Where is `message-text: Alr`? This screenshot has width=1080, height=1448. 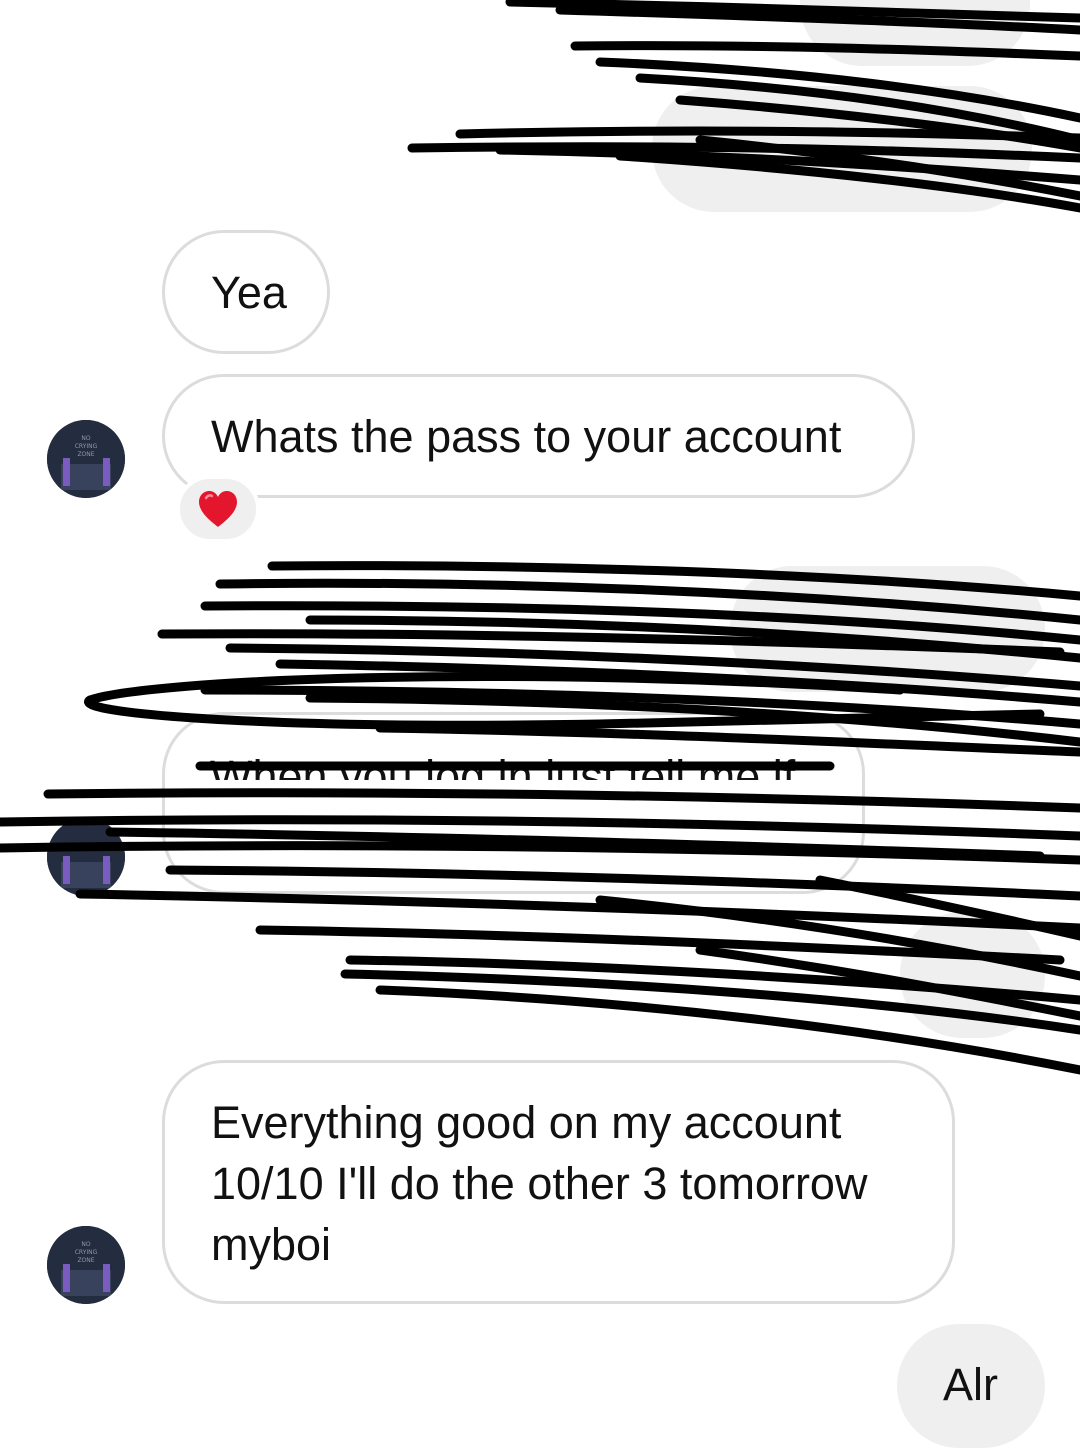 message-text: Alr is located at coordinates (970, 1384).